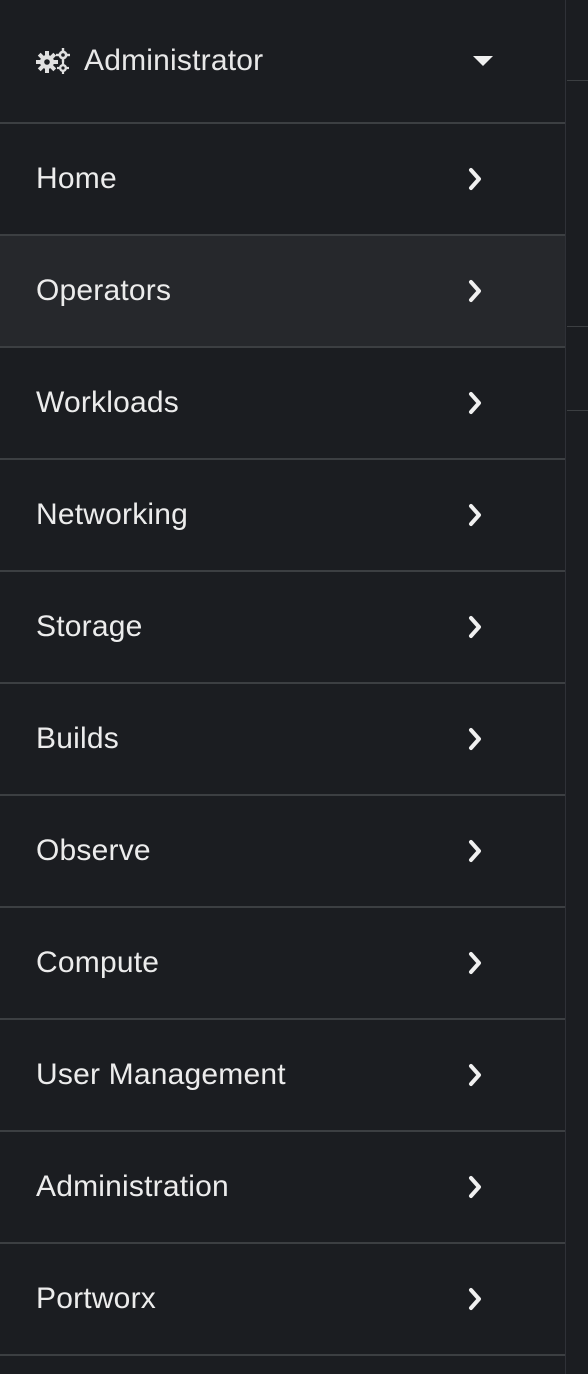 The image size is (588, 1374). What do you see at coordinates (282, 628) in the screenshot?
I see `nav-item-storage: Storage` at bounding box center [282, 628].